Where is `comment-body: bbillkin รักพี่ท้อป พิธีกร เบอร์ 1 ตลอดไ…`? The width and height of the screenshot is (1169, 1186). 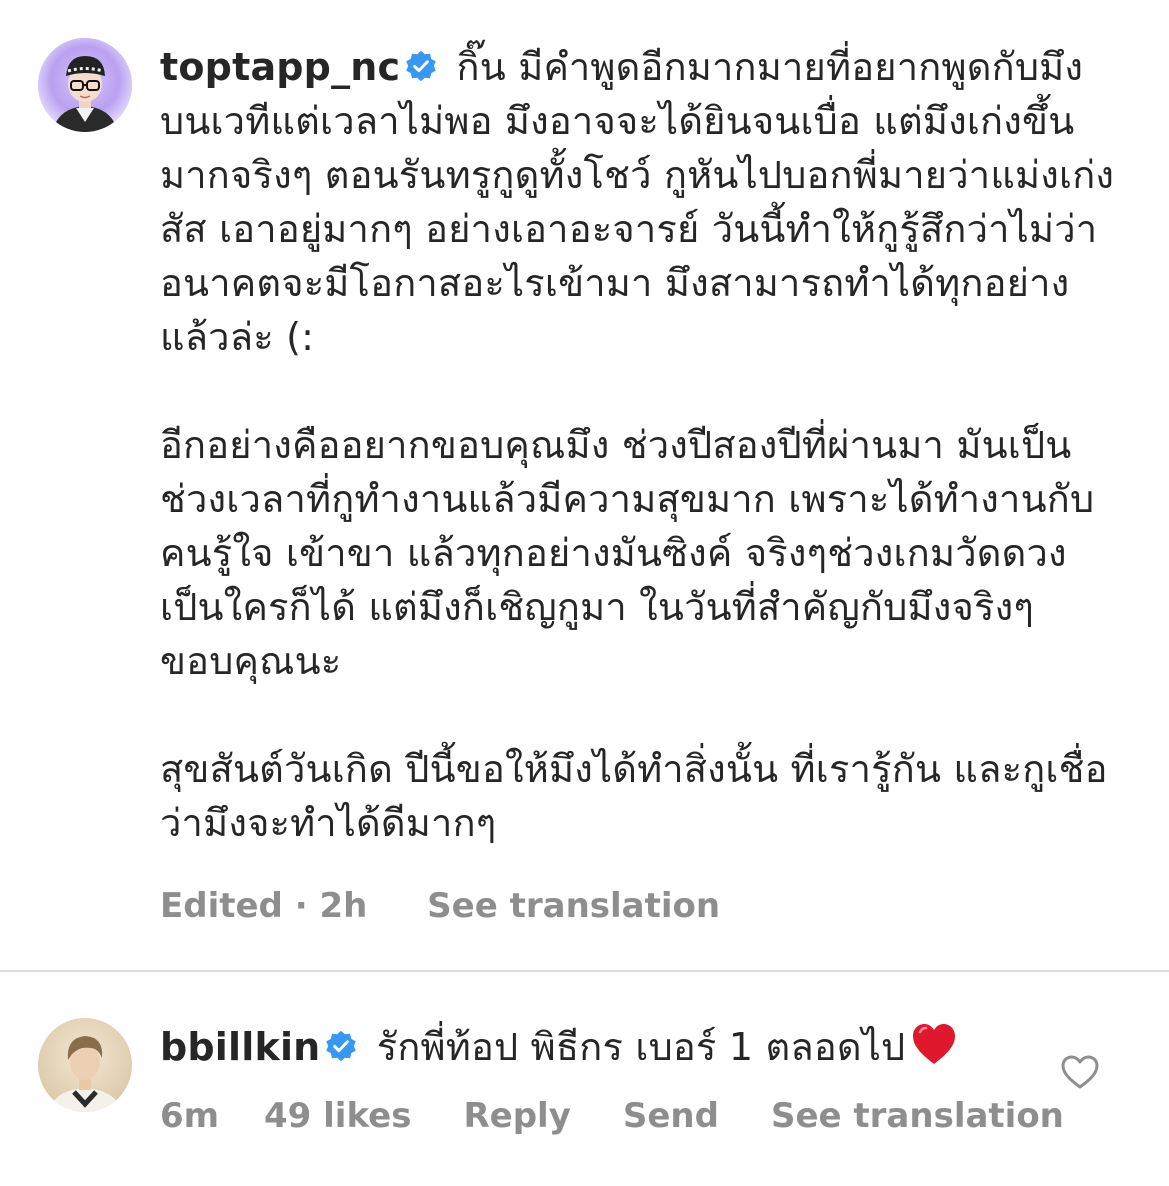 comment-body: bbillkin รักพี่ท้อป พิธีกร เบอร์ 1 ตลอดไ… is located at coordinates (639, 1047).